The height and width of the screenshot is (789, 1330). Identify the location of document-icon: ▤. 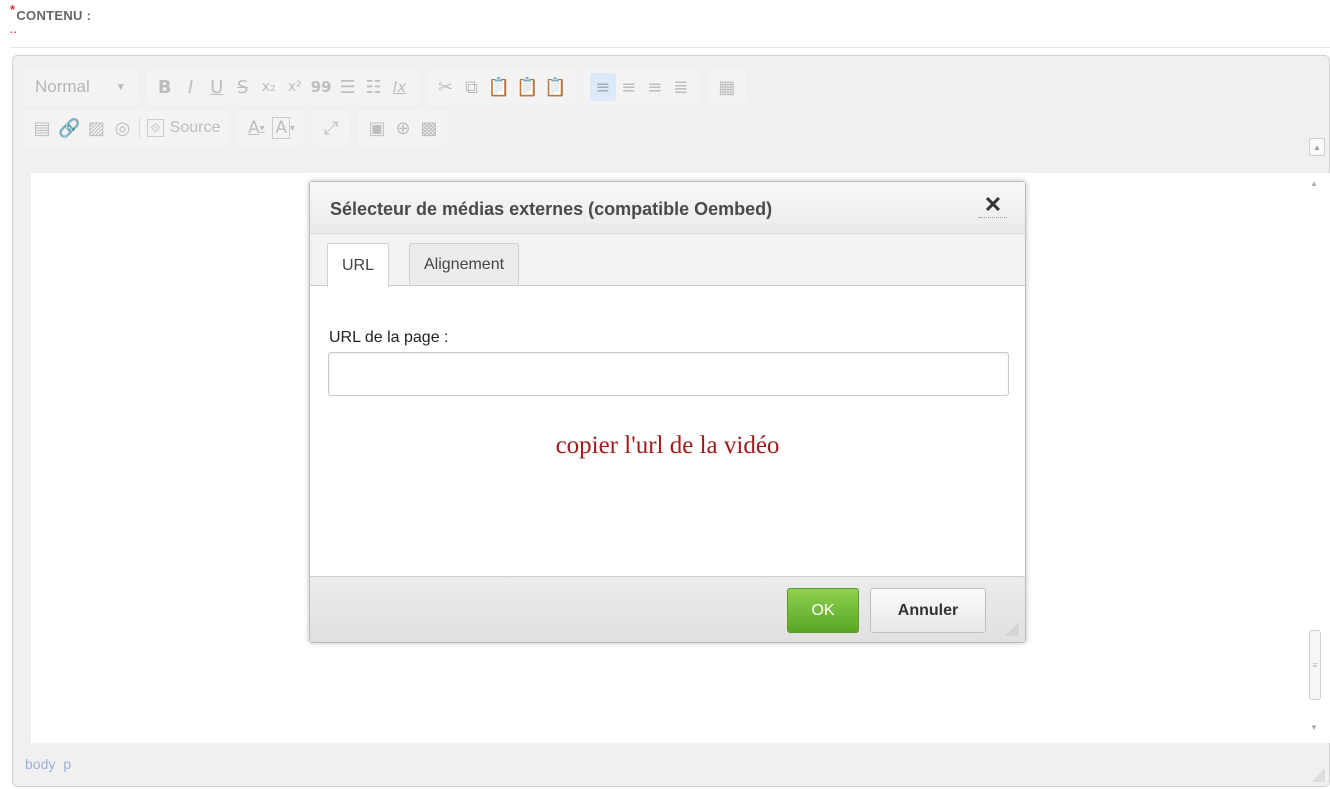
(42, 128).